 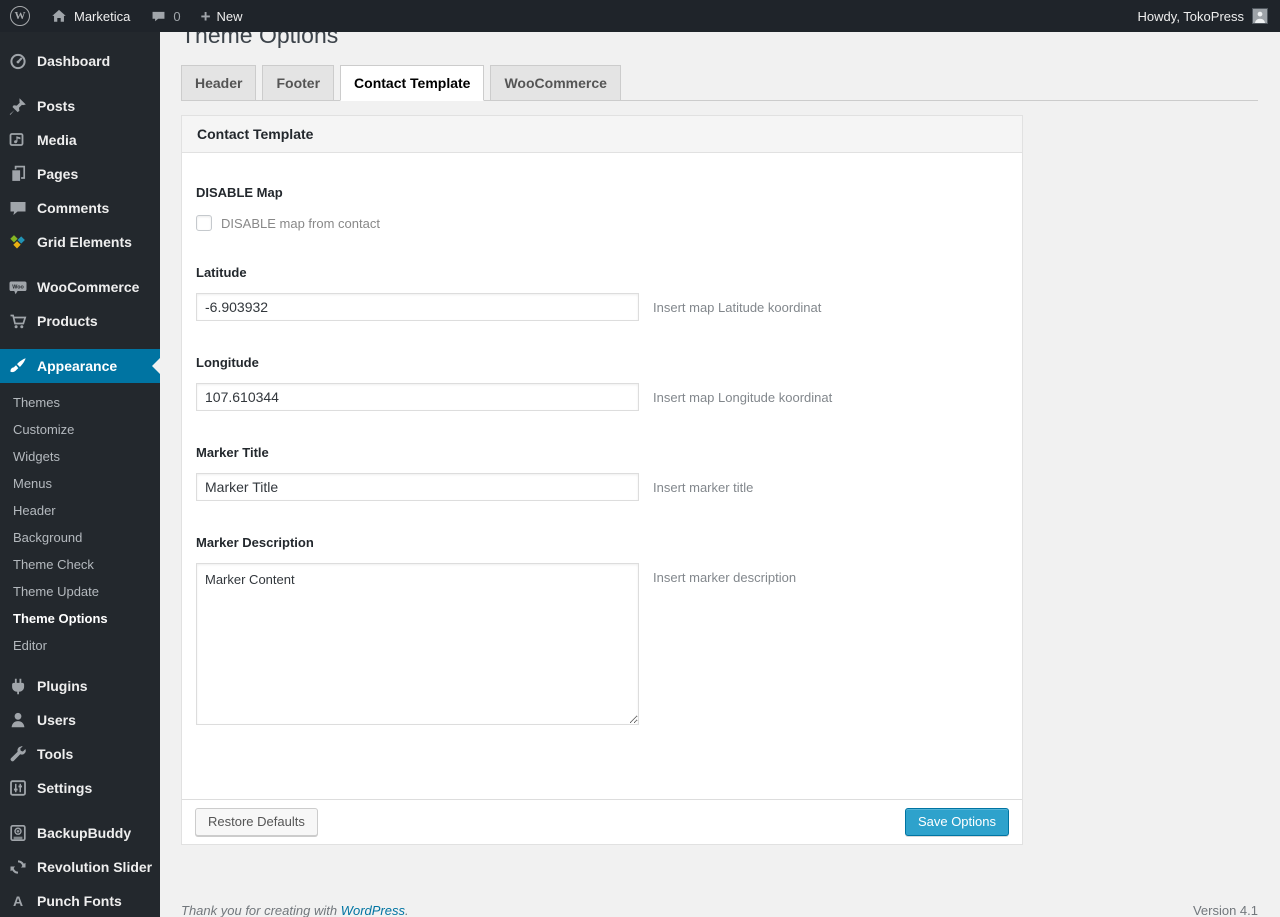 I want to click on pages-icon, so click(x=18, y=174).